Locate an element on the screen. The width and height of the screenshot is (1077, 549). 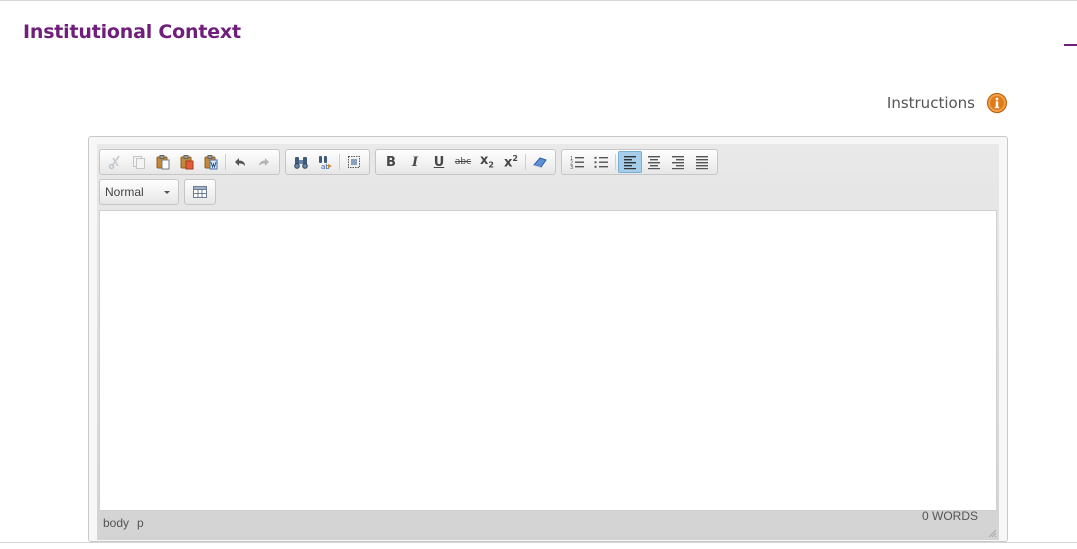
strikethrough-button: abc is located at coordinates (463, 162).